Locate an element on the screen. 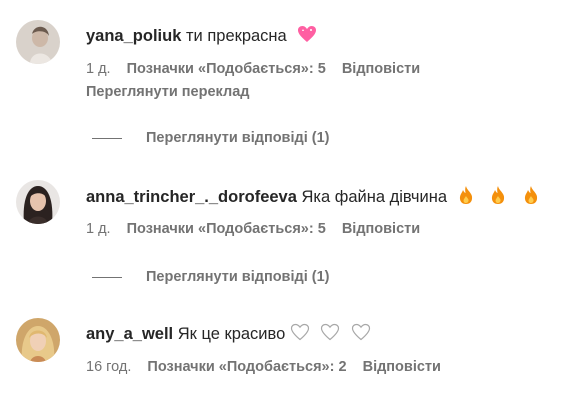 This screenshot has width=584, height=400. comment-text: ти прекрасна is located at coordinates (236, 35).